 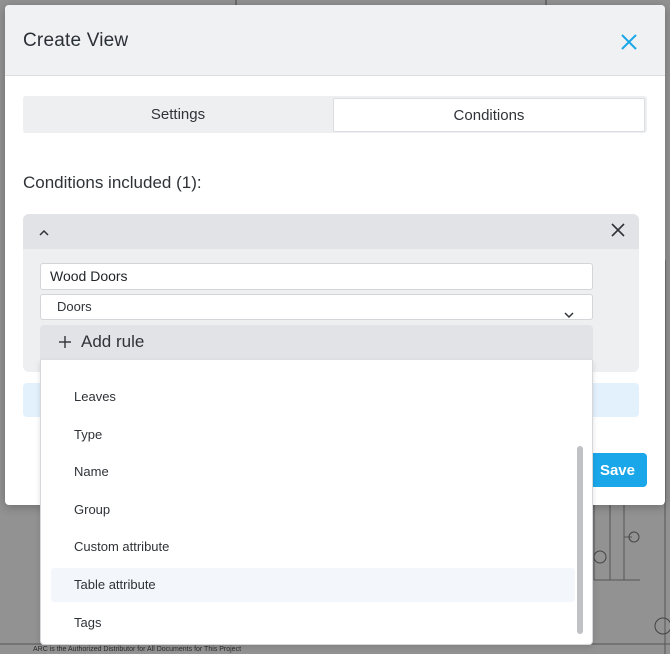 I want to click on condition-card-header, so click(x=331, y=231).